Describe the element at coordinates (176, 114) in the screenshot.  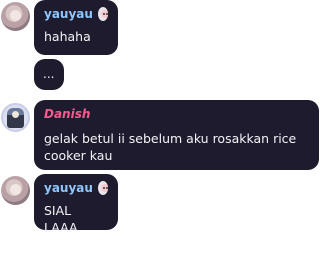
I see `message-header: Danish` at that location.